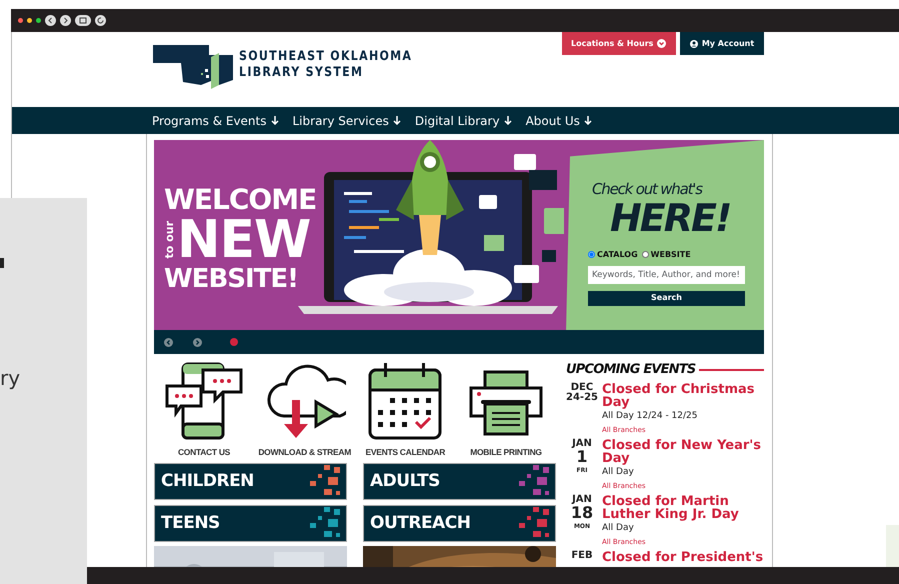  What do you see at coordinates (582, 456) in the screenshot?
I see `event-day: 1` at bounding box center [582, 456].